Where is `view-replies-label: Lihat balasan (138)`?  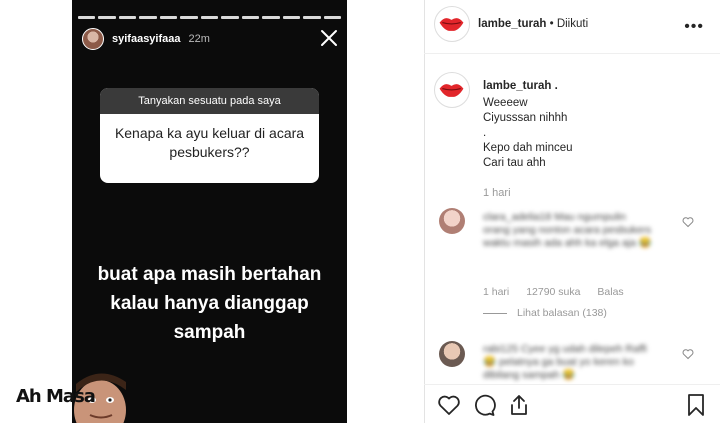 view-replies-label: Lihat balasan (138) is located at coordinates (562, 313).